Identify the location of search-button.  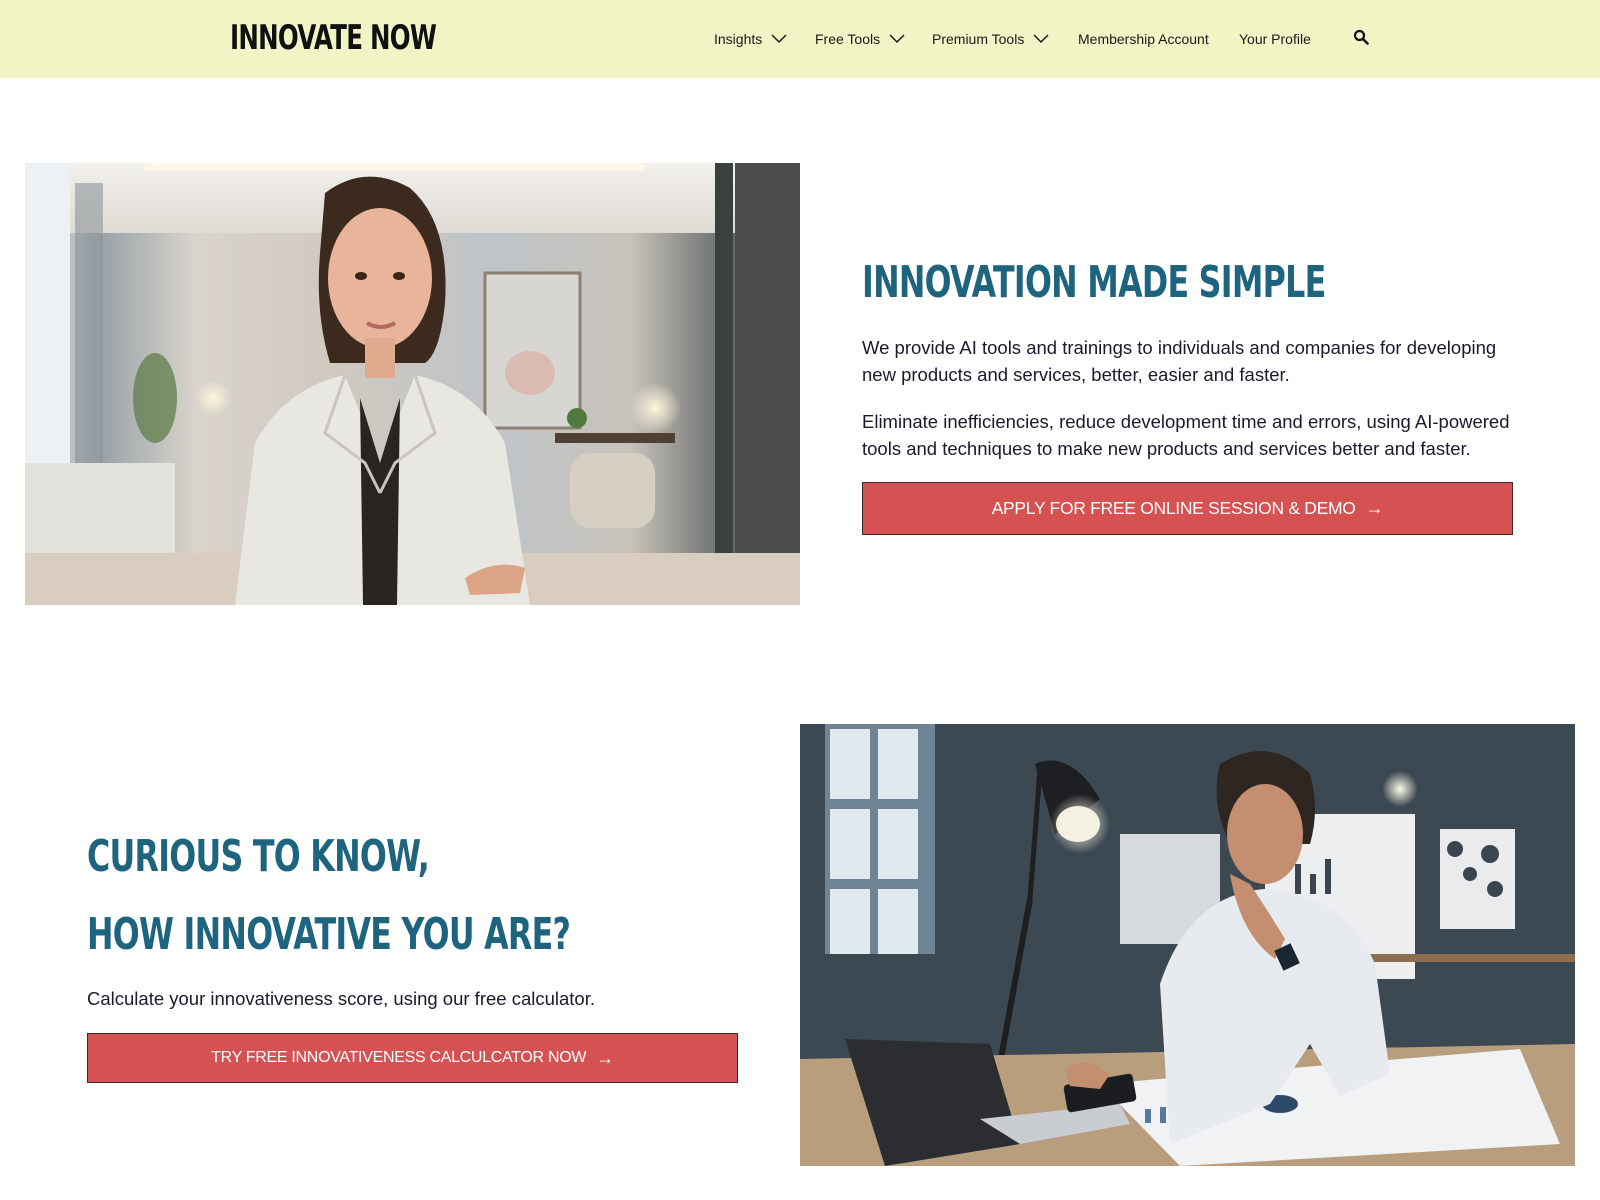
(1361, 37).